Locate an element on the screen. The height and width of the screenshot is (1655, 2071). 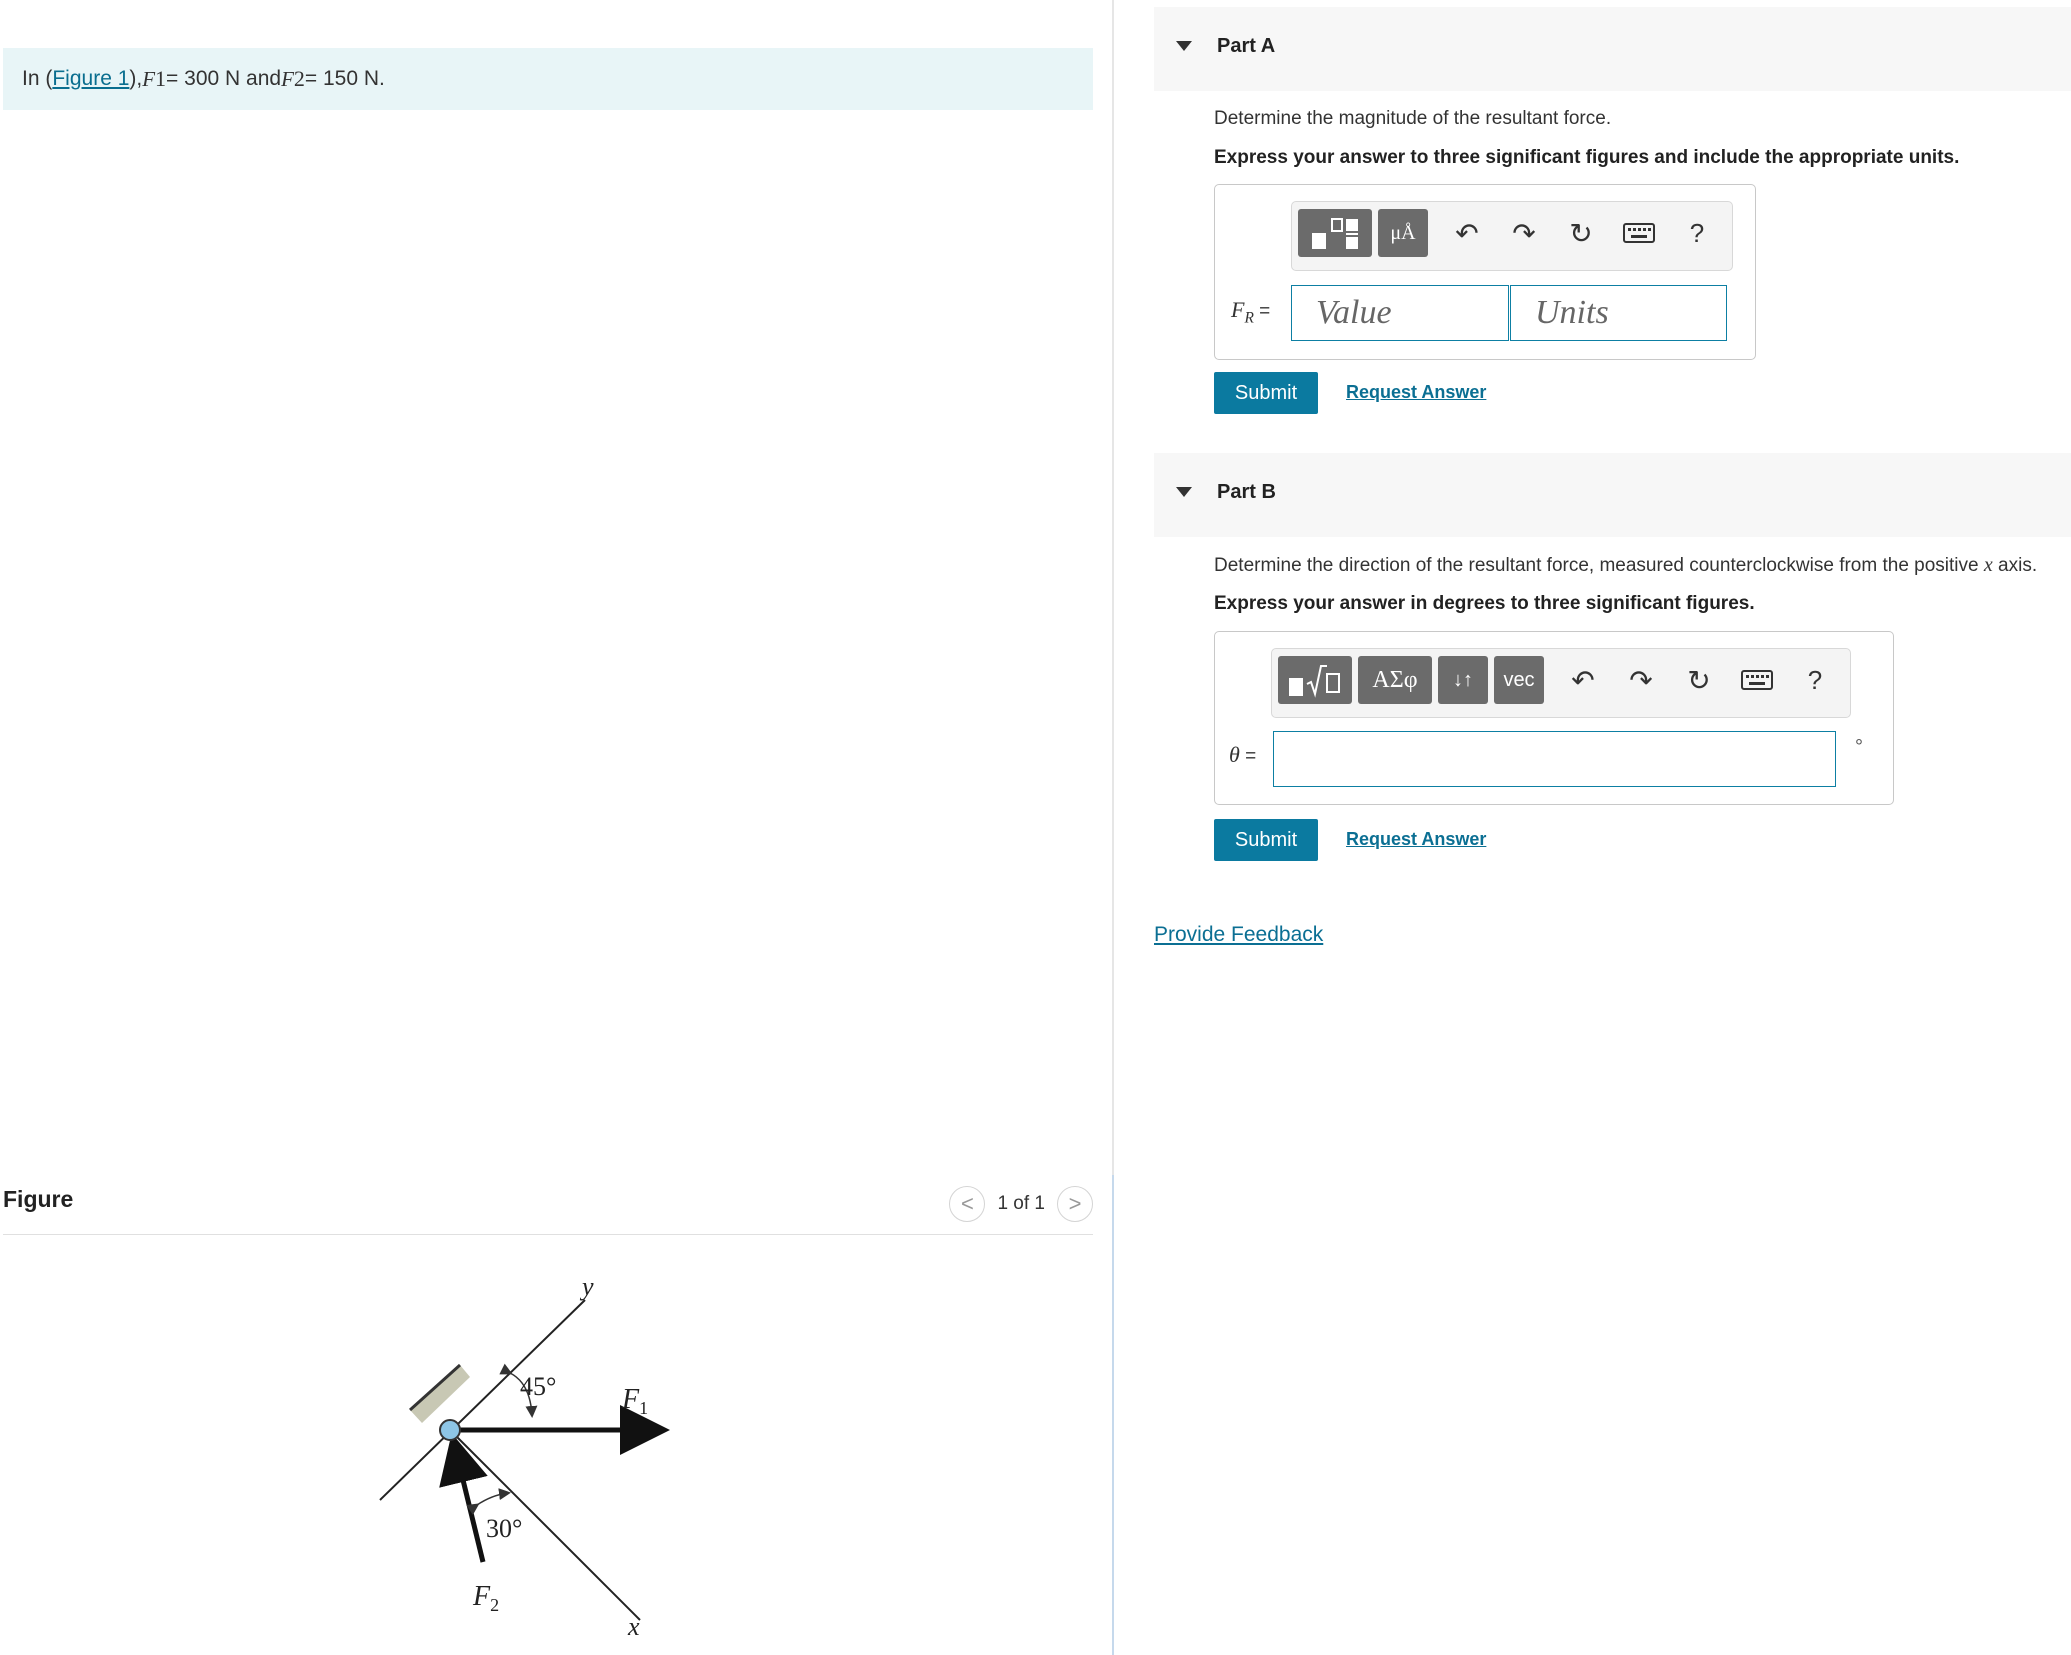
part-a-toolbar: μÅ ↶ ↷ ↻ ? is located at coordinates (1512, 236).